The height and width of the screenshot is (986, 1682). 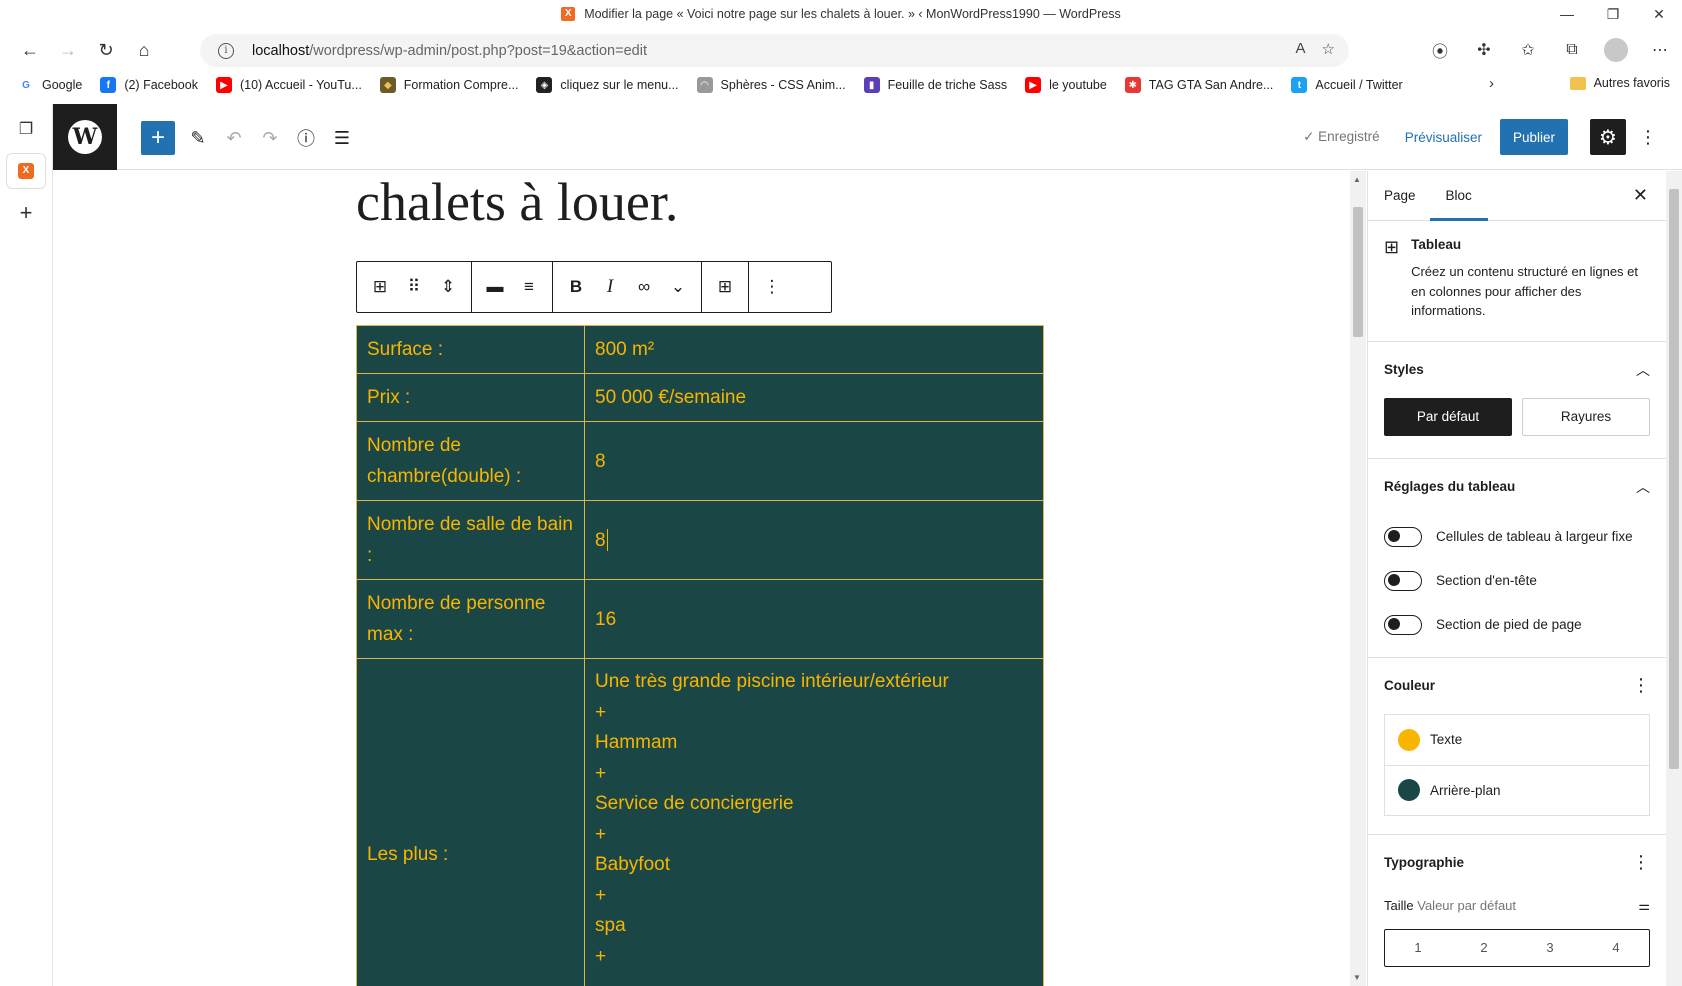 What do you see at coordinates (158, 138) in the screenshot?
I see `add-block-button: +` at bounding box center [158, 138].